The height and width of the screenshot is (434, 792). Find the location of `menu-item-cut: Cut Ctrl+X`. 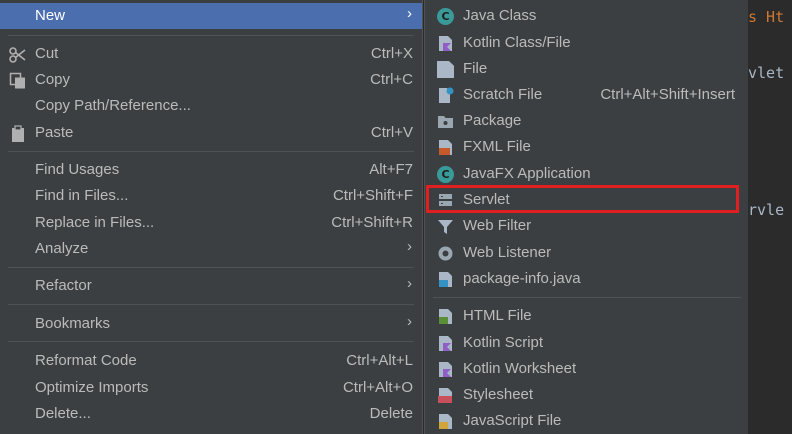

menu-item-cut: Cut Ctrl+X is located at coordinates (211, 54).